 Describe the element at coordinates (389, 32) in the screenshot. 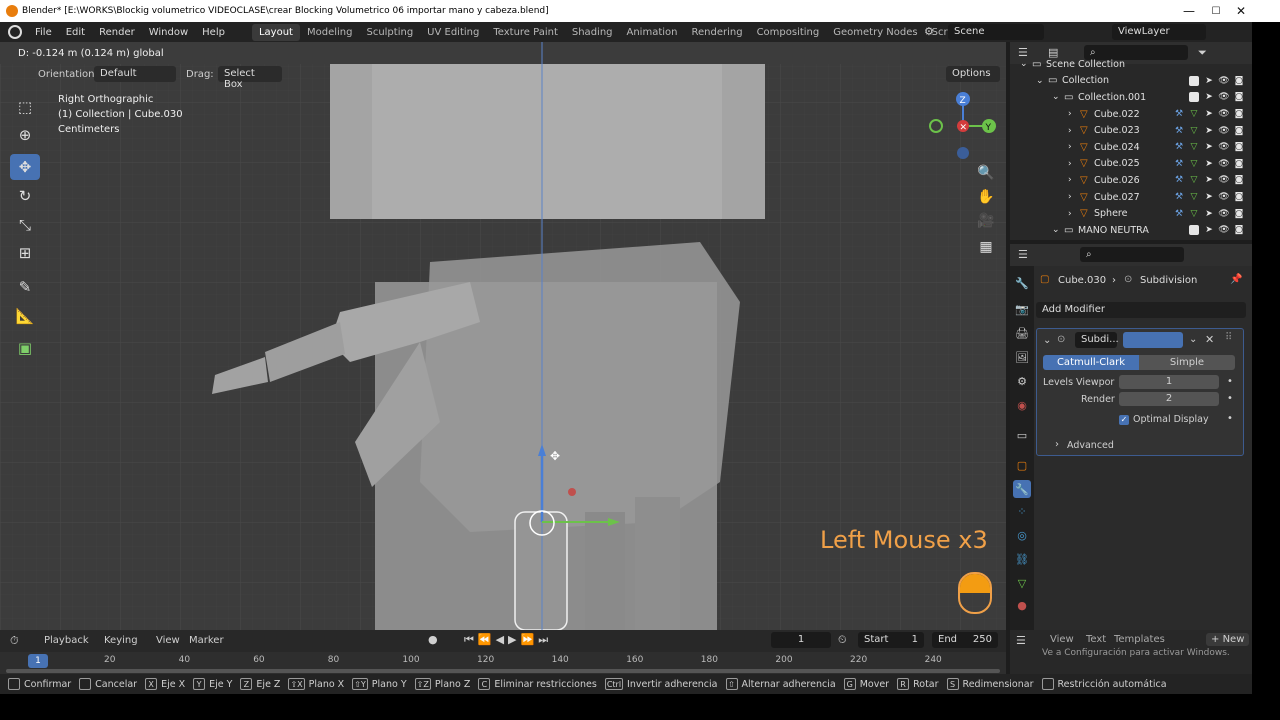

I see `tab-sculpting: Sculpting` at that location.